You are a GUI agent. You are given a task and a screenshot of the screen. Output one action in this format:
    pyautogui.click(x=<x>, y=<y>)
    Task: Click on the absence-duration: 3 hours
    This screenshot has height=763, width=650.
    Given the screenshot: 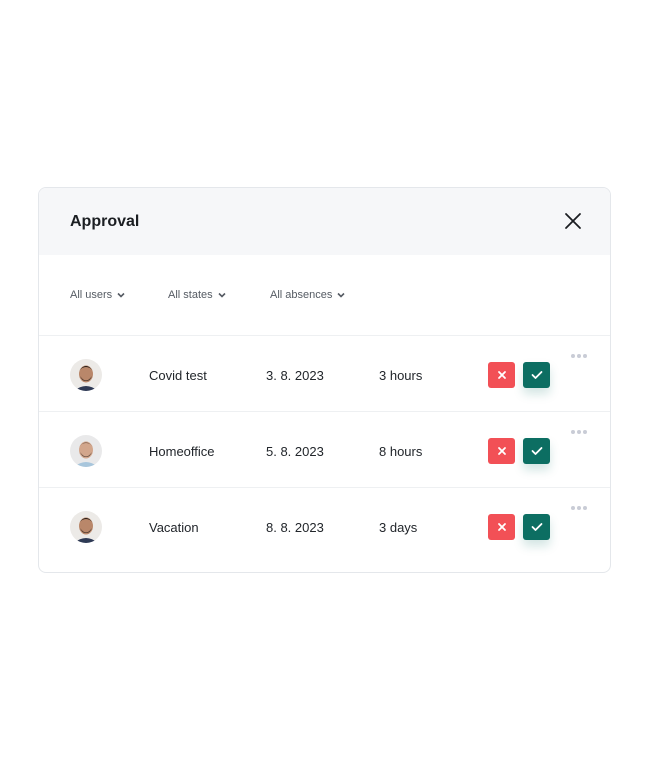 What is the action you would take?
    pyautogui.click(x=401, y=375)
    